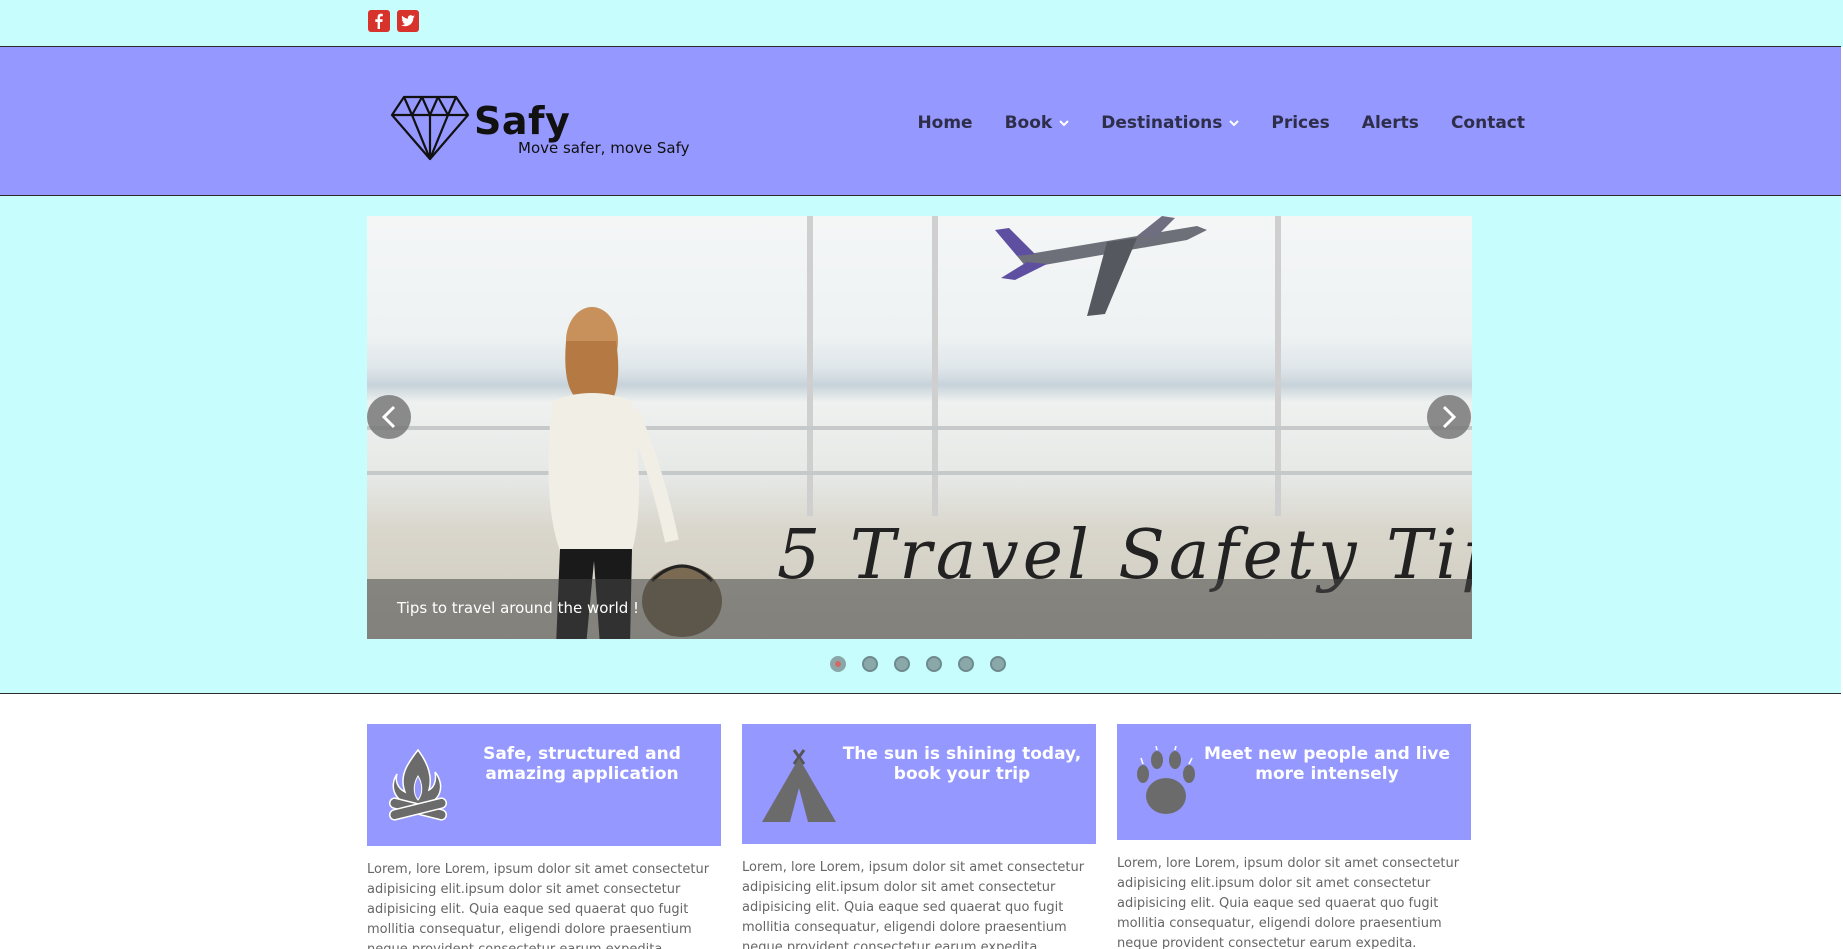  Describe the element at coordinates (1166, 780) in the screenshot. I see `paw-icon` at that location.